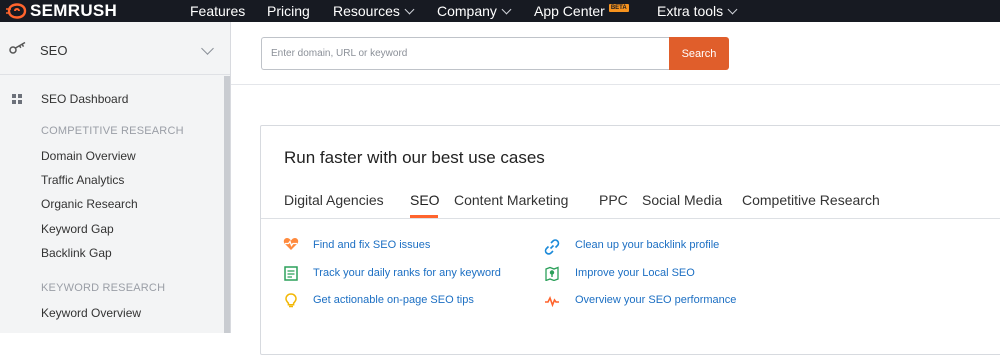 The width and height of the screenshot is (1000, 355). Describe the element at coordinates (682, 200) in the screenshot. I see `tab-social-media: Social Media` at that location.